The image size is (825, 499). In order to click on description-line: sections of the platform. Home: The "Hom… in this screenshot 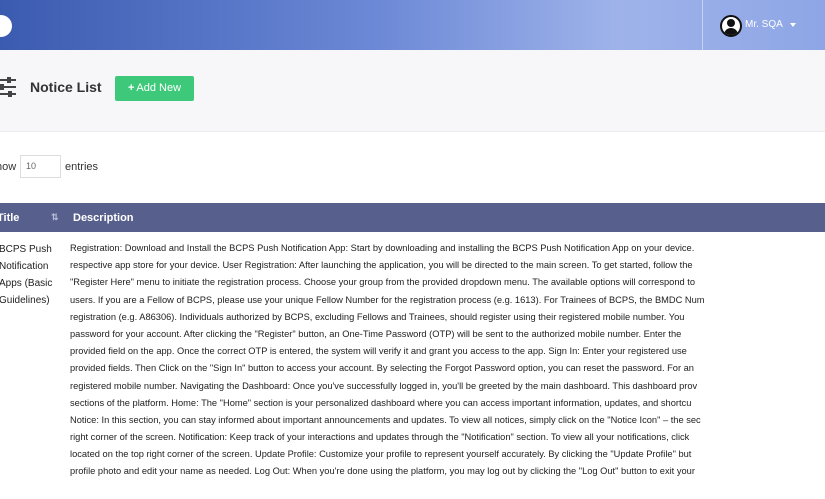, I will do `click(381, 402)`.